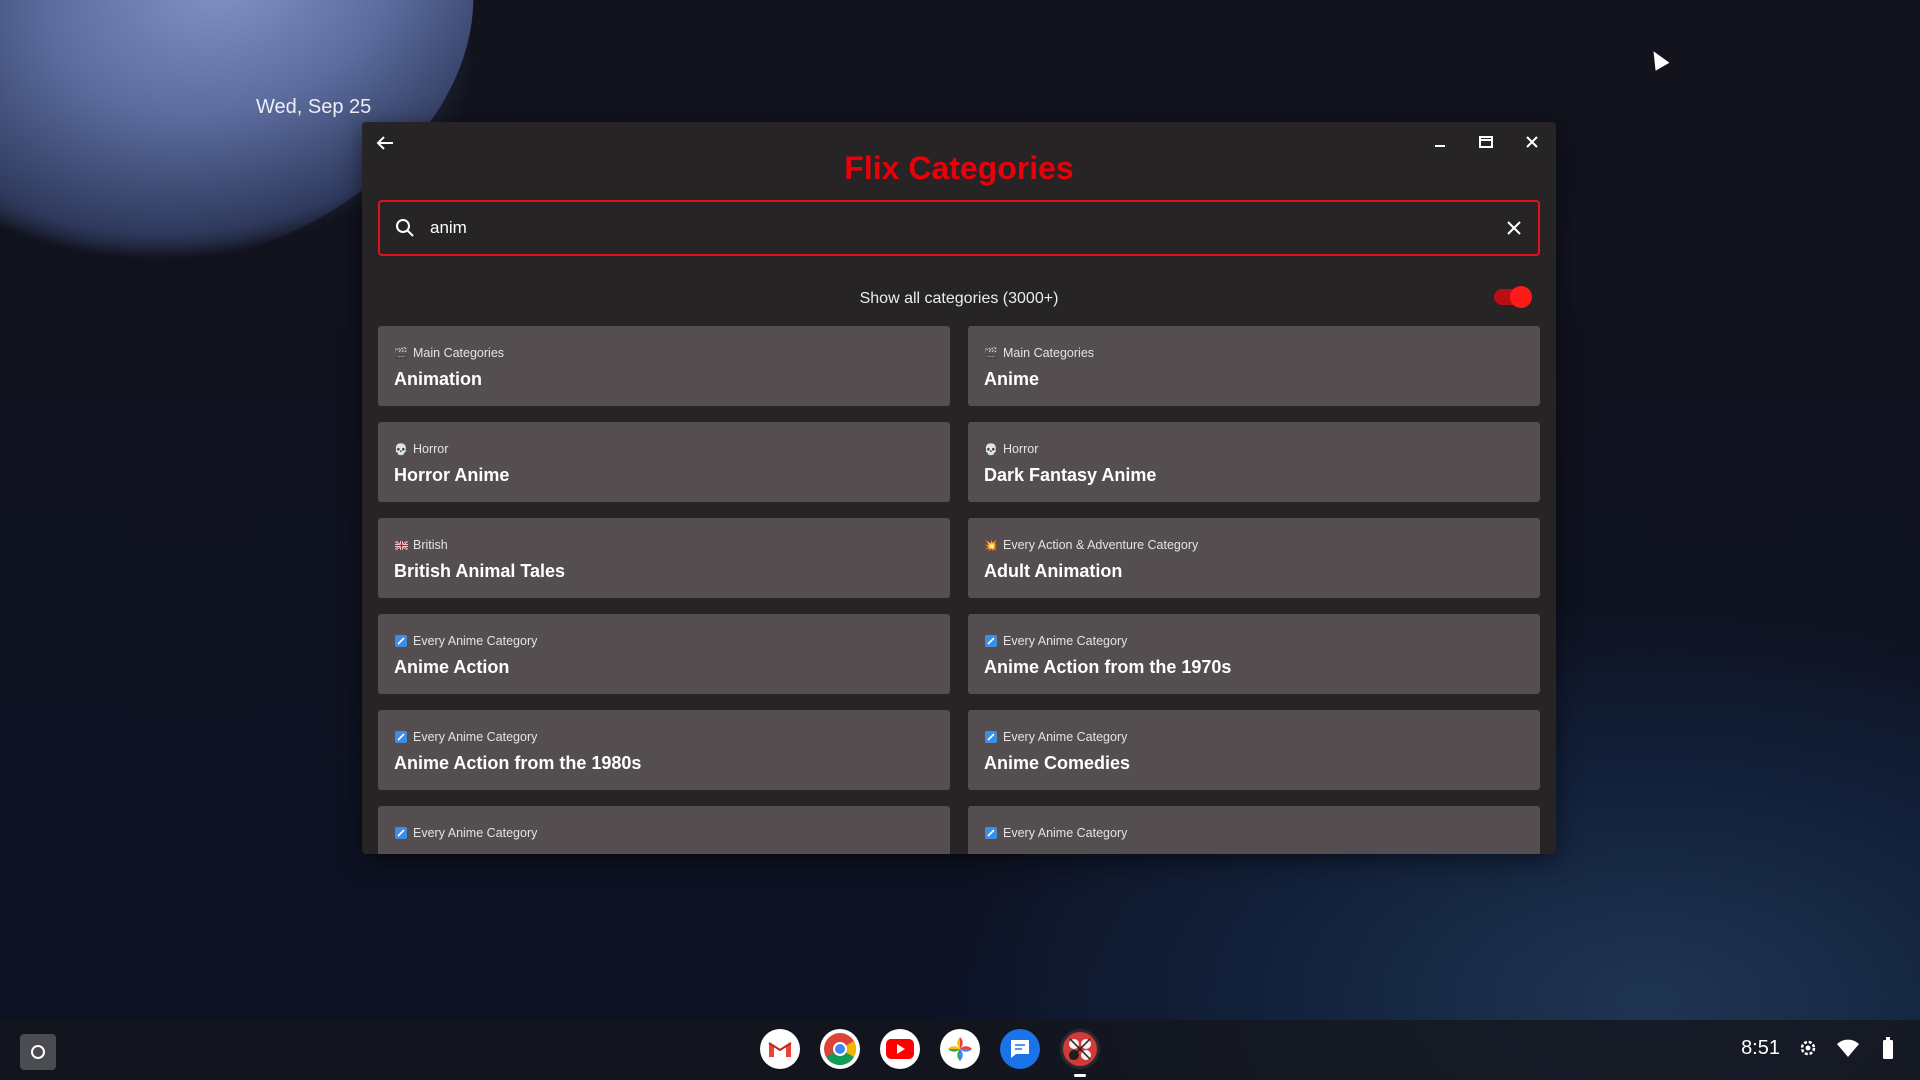 The width and height of the screenshot is (1920, 1080). Describe the element at coordinates (1070, 475) in the screenshot. I see `card-title: Dark Fantasy Anime` at that location.